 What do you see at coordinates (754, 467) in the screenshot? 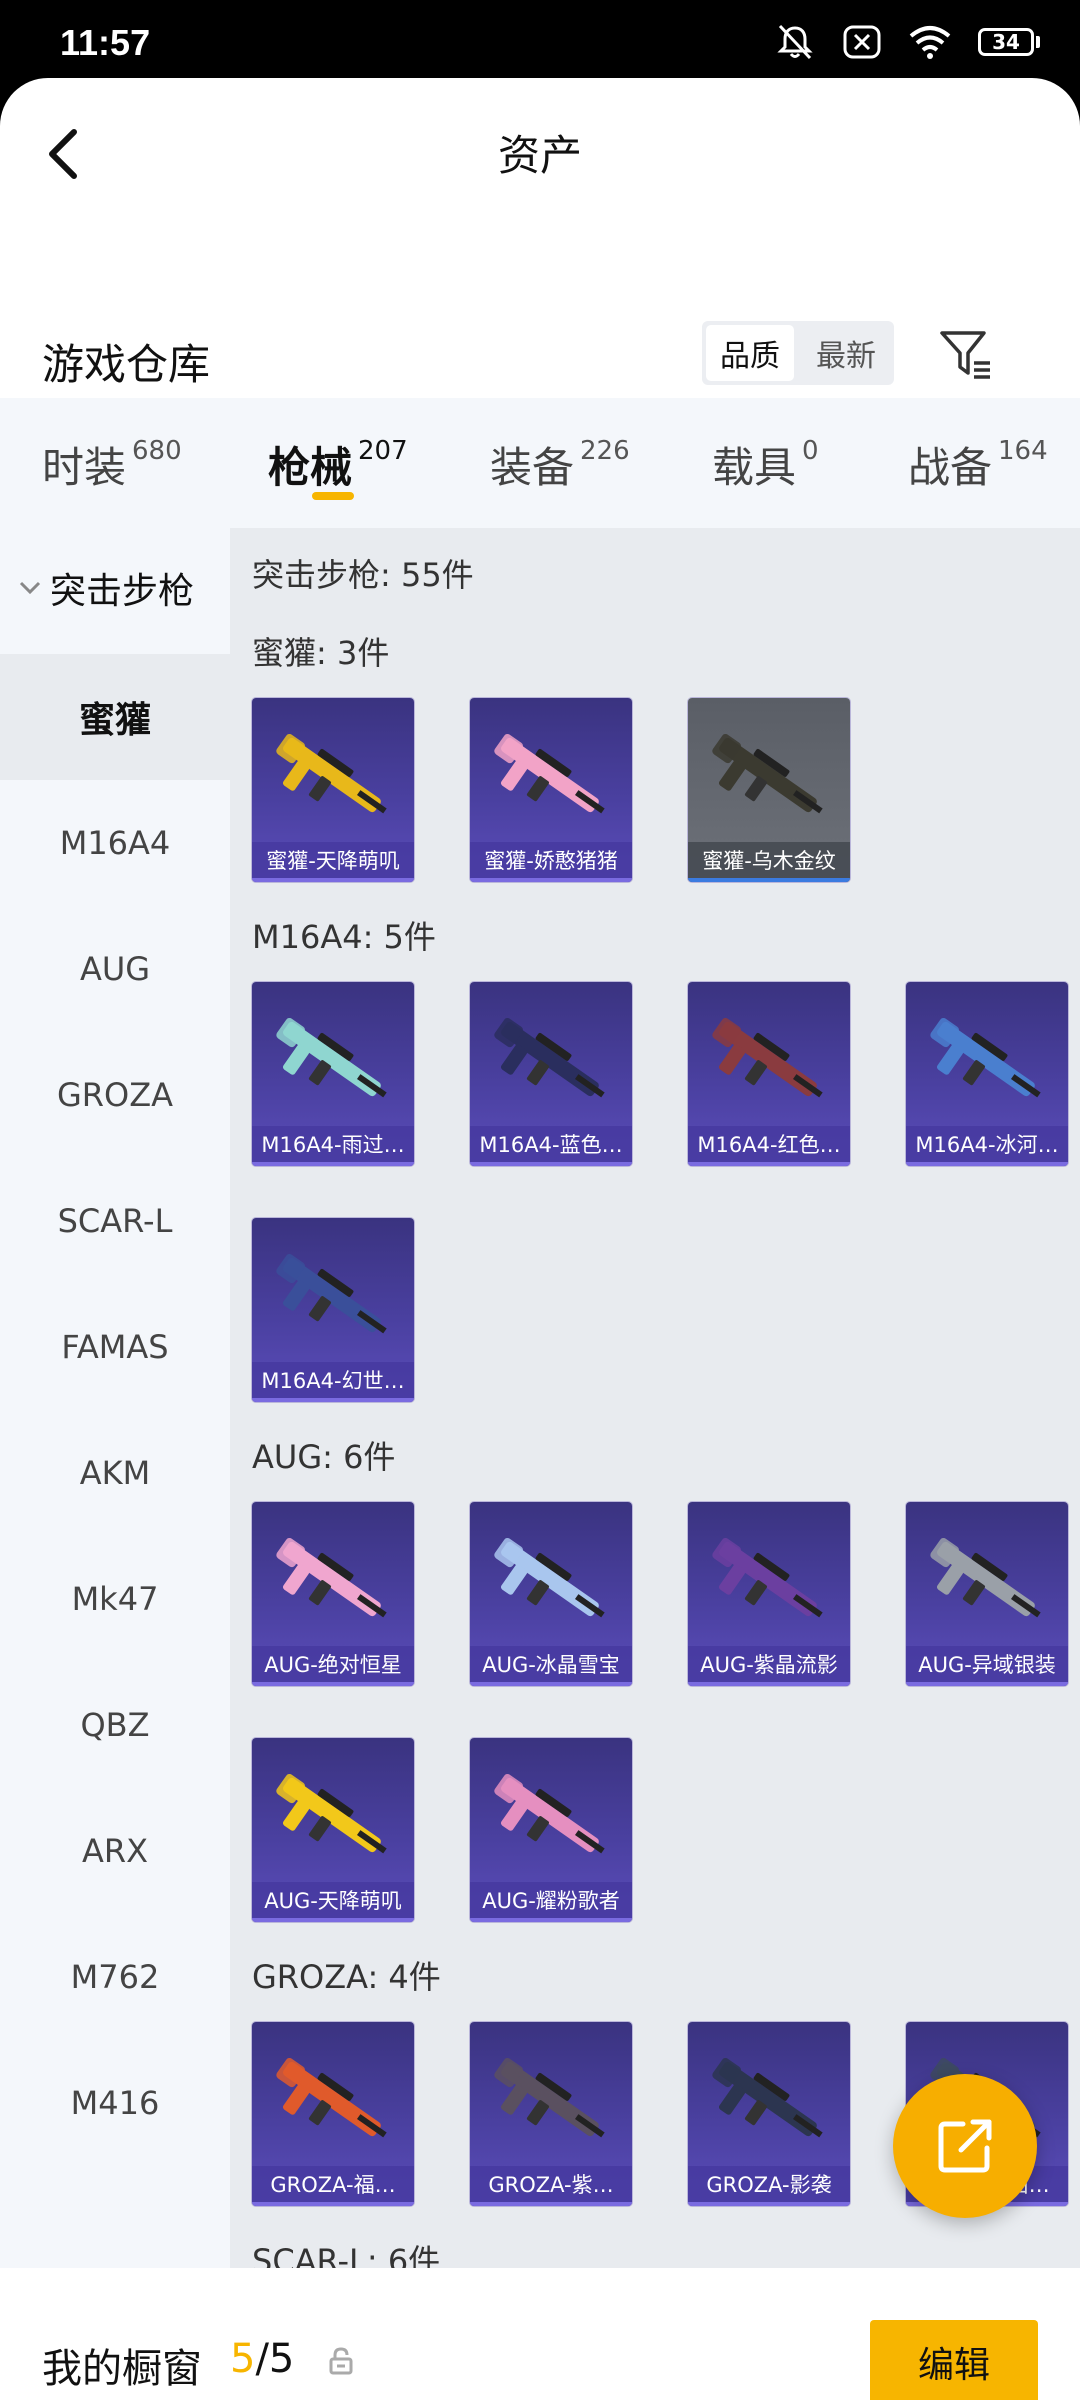
I see `tab-label: 载具` at bounding box center [754, 467].